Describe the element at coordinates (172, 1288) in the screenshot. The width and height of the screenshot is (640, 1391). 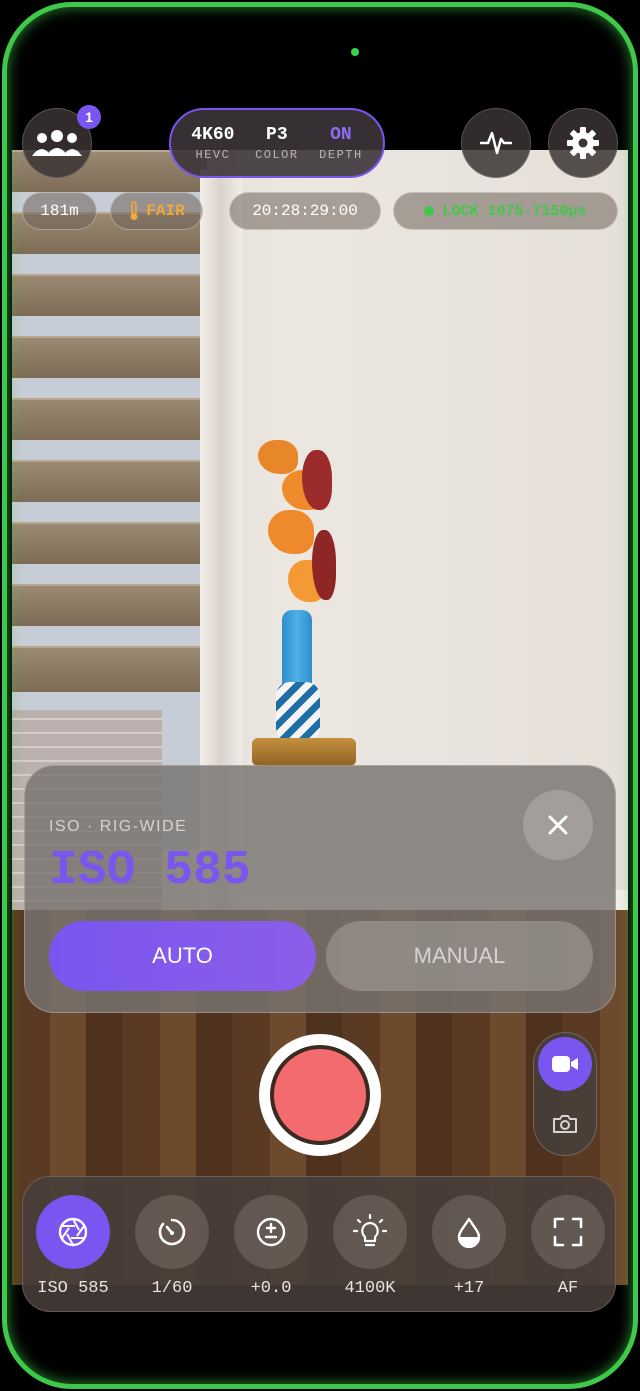
I see `toolbar-label: 1/60` at that location.